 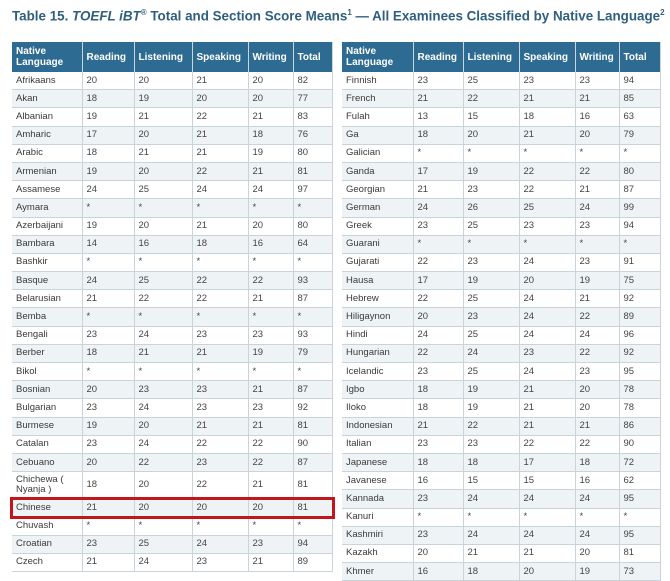 I want to click on language-cell: Galician, so click(x=378, y=153).